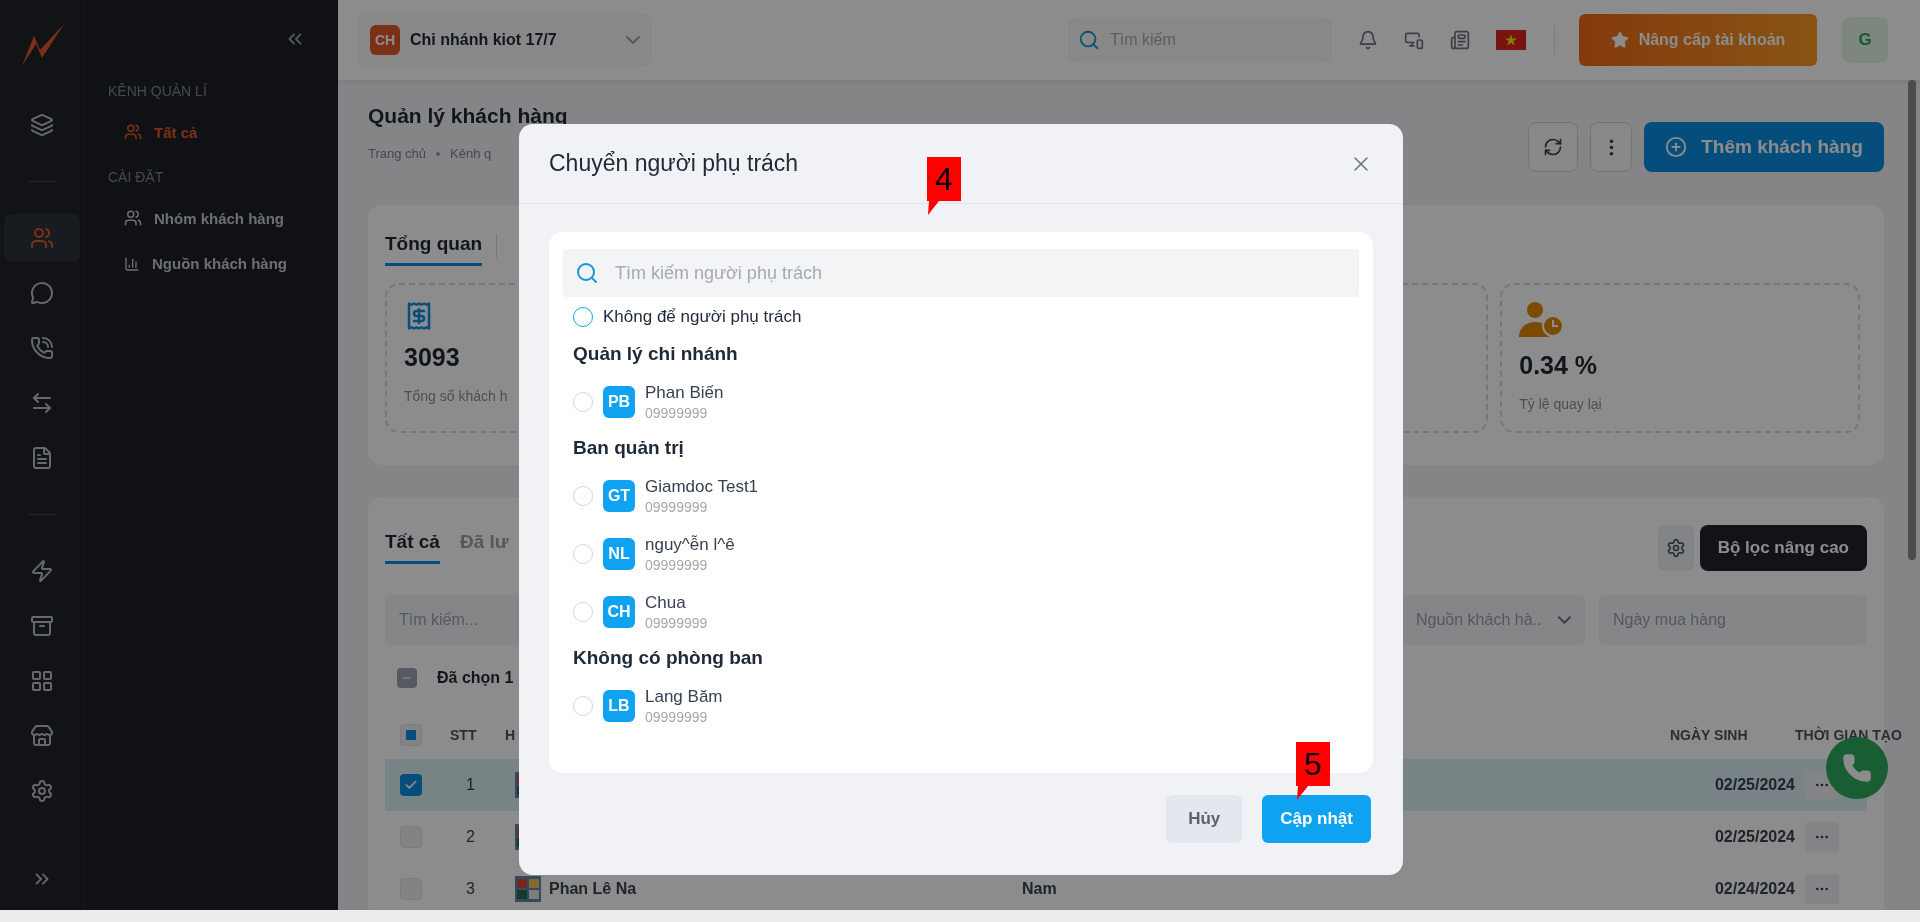 This screenshot has width=1920, height=922. I want to click on refresh-icon, so click(1553, 147).